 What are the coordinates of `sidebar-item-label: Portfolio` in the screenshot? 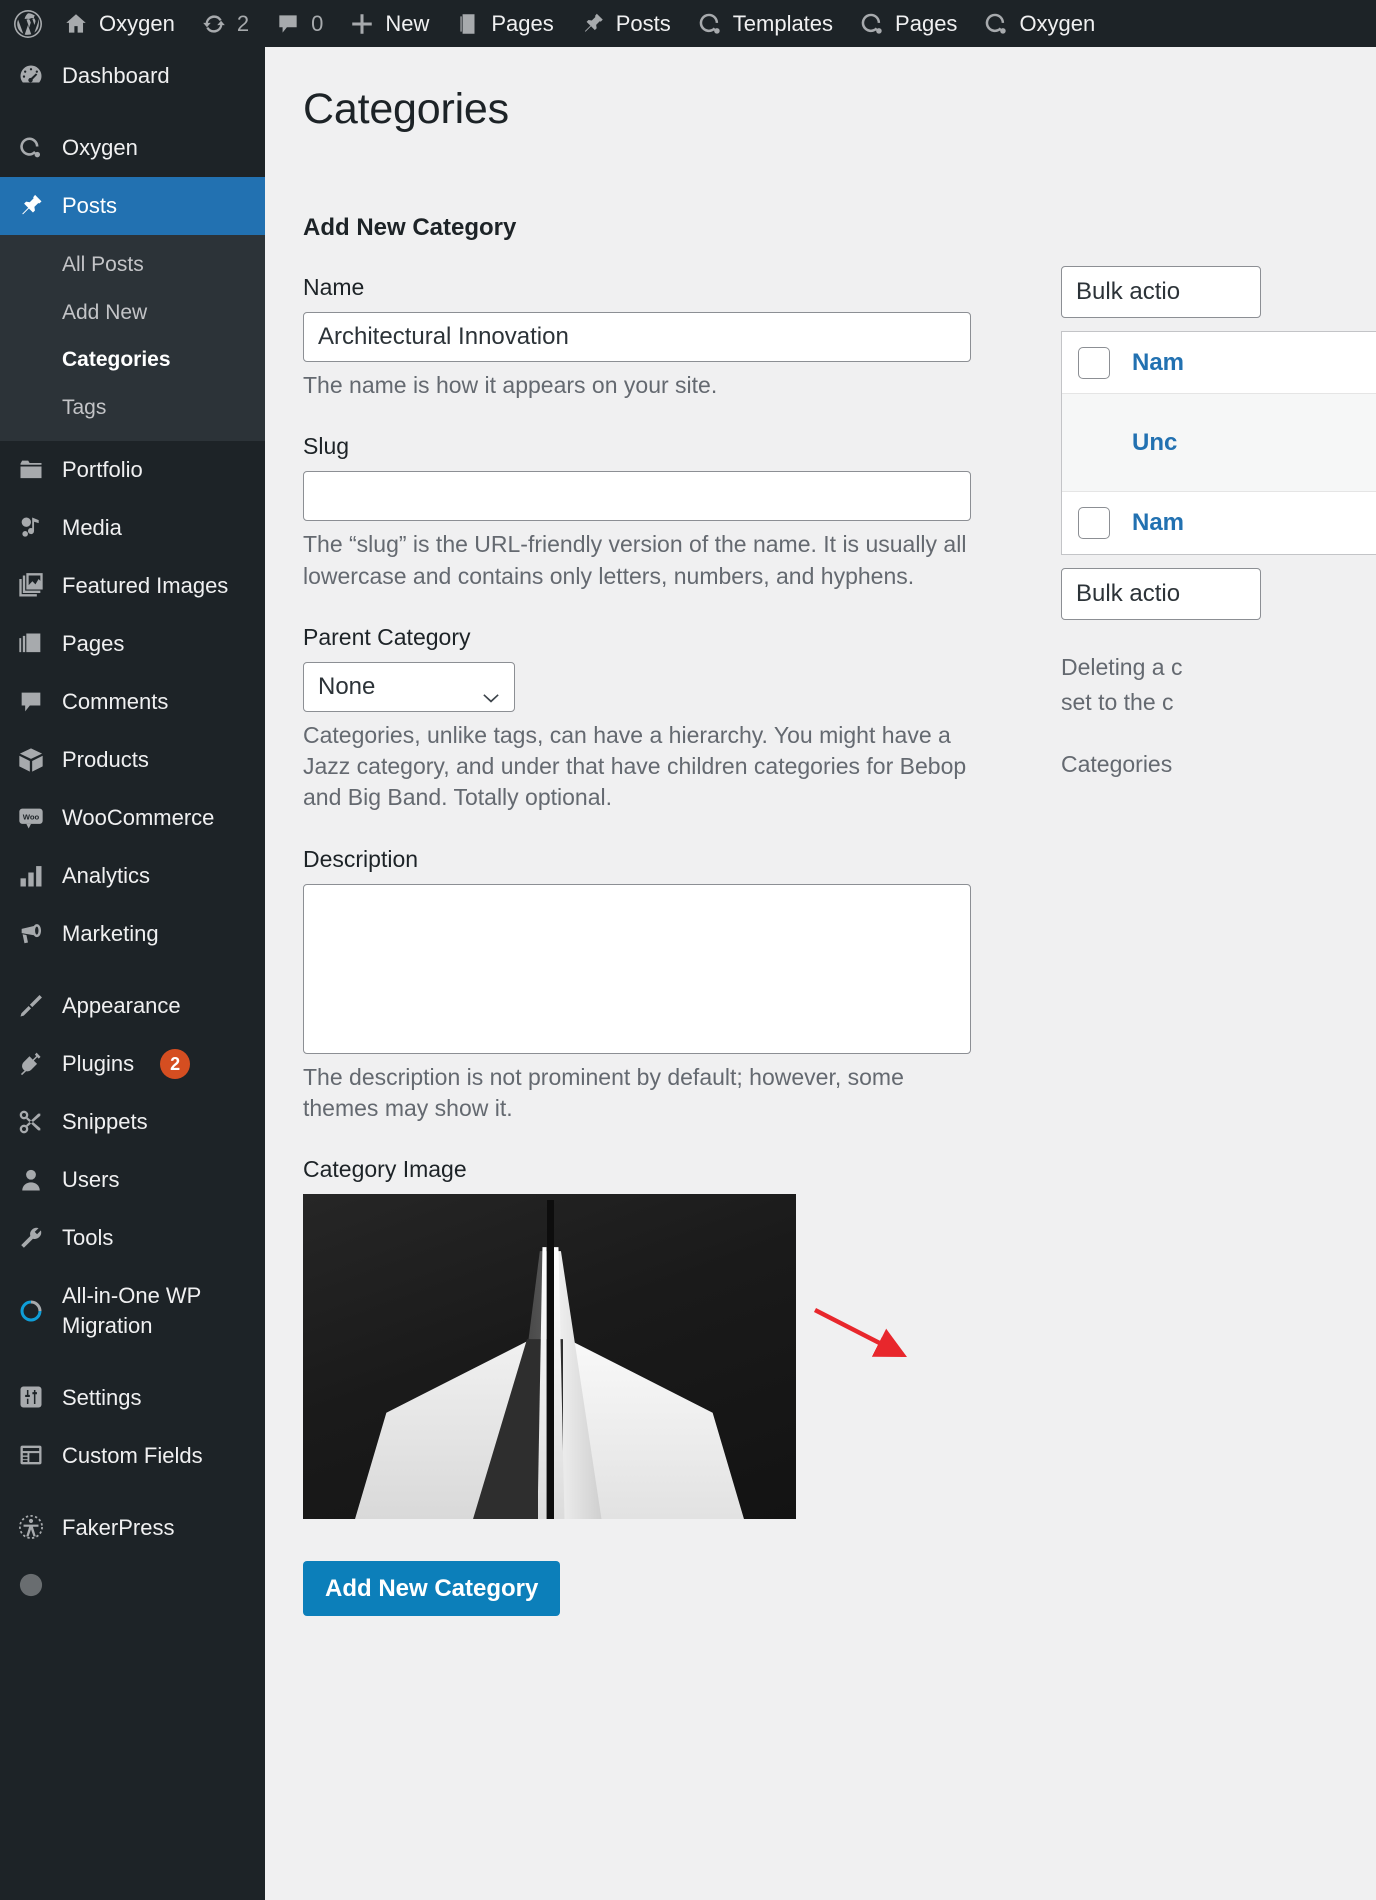 It's located at (102, 470).